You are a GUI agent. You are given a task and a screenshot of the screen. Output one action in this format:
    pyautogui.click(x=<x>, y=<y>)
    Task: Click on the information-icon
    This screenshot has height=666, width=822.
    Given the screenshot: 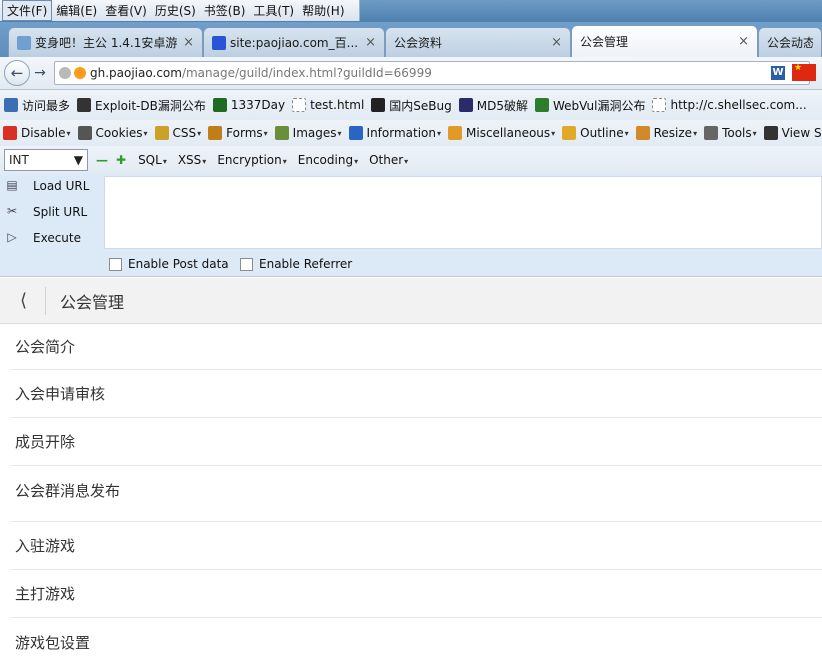 What is the action you would take?
    pyautogui.click(x=355, y=133)
    